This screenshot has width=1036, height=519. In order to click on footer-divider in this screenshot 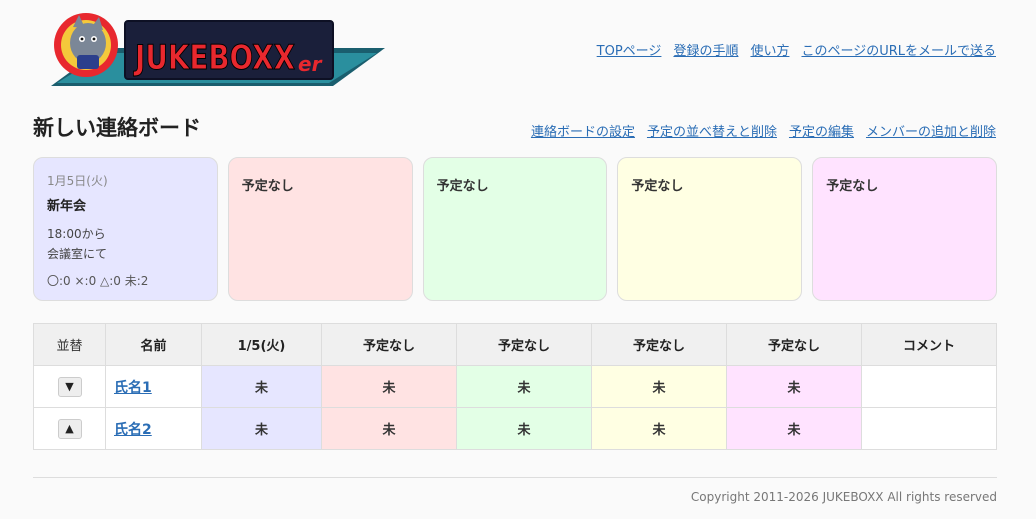, I will do `click(515, 477)`.